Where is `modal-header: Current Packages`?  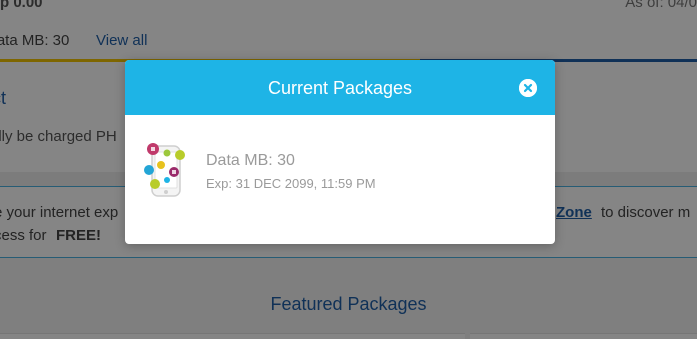
modal-header: Current Packages is located at coordinates (340, 87).